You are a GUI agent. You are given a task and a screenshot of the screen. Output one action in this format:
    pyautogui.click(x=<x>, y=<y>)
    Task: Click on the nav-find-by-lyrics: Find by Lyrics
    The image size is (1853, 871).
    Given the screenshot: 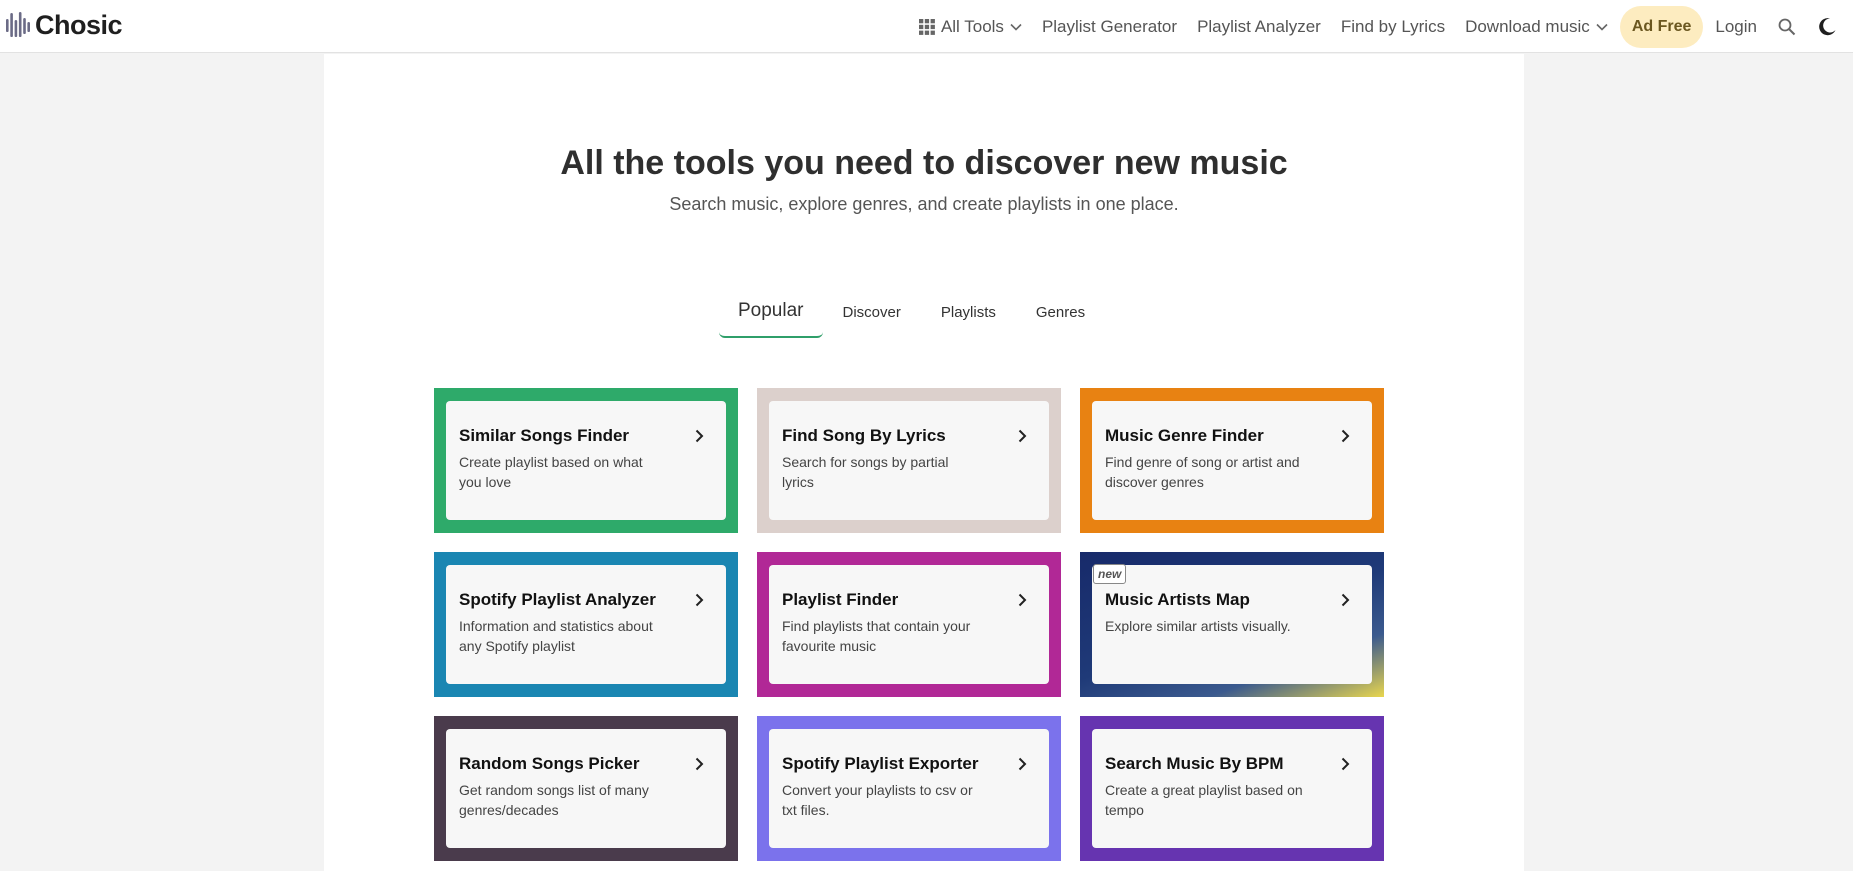 What is the action you would take?
    pyautogui.click(x=1393, y=26)
    